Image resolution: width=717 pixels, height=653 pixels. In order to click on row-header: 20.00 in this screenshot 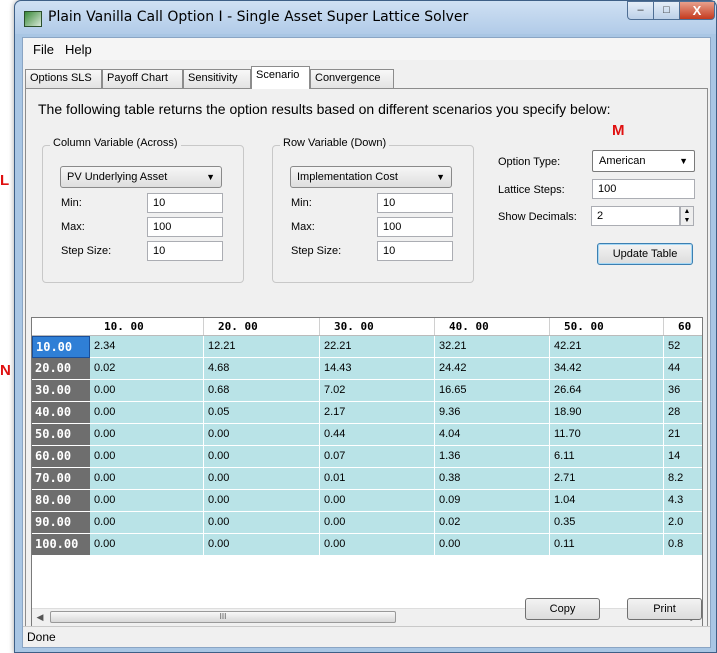, I will do `click(61, 369)`.